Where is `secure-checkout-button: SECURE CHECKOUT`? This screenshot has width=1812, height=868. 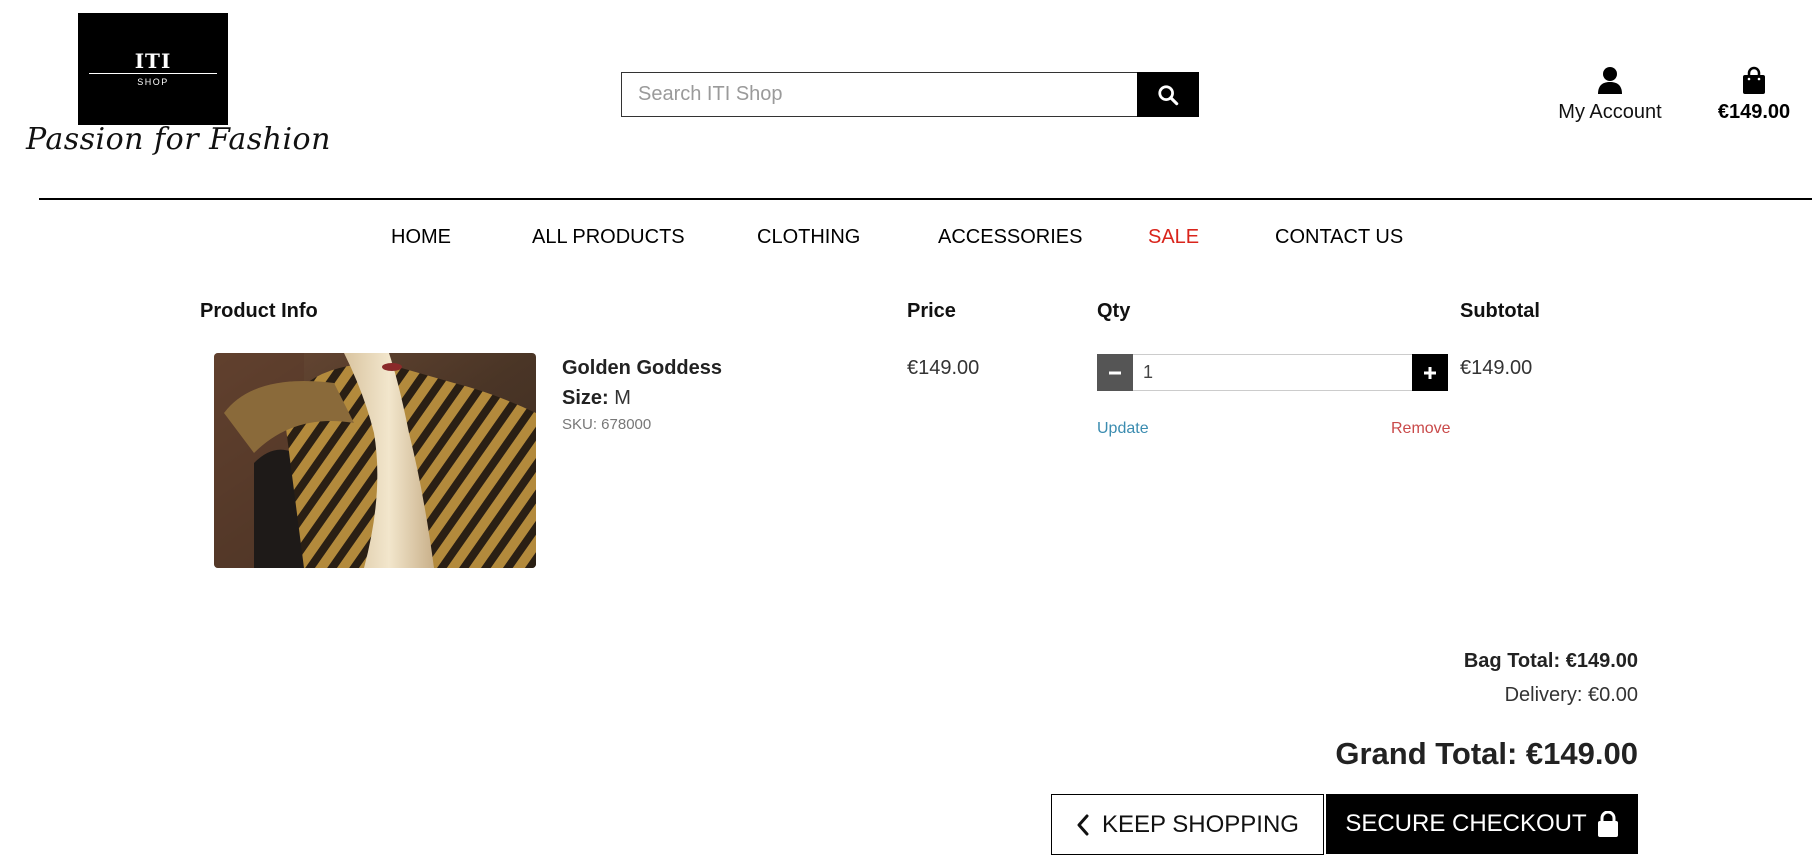 secure-checkout-button: SECURE CHECKOUT is located at coordinates (1482, 824).